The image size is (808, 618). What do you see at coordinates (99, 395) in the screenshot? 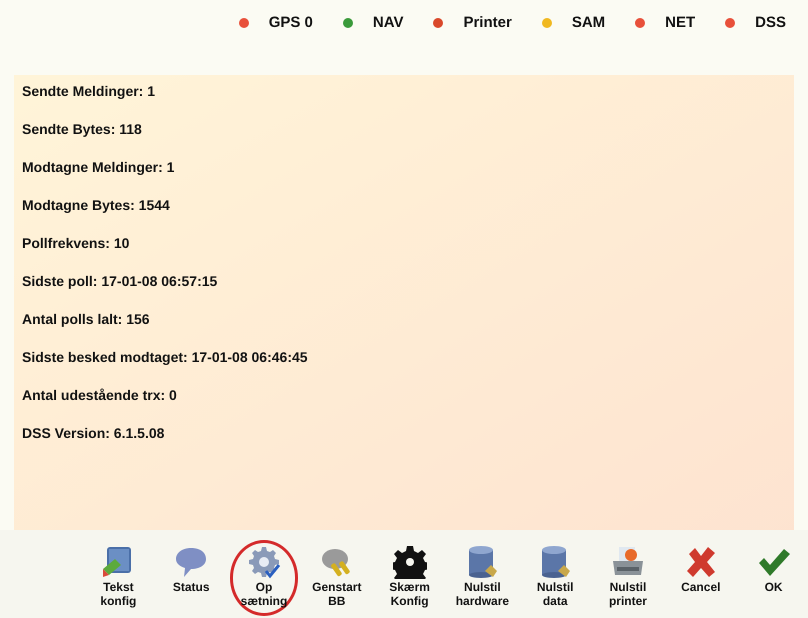
I see `info-line: Antal udestående trx: 0` at bounding box center [99, 395].